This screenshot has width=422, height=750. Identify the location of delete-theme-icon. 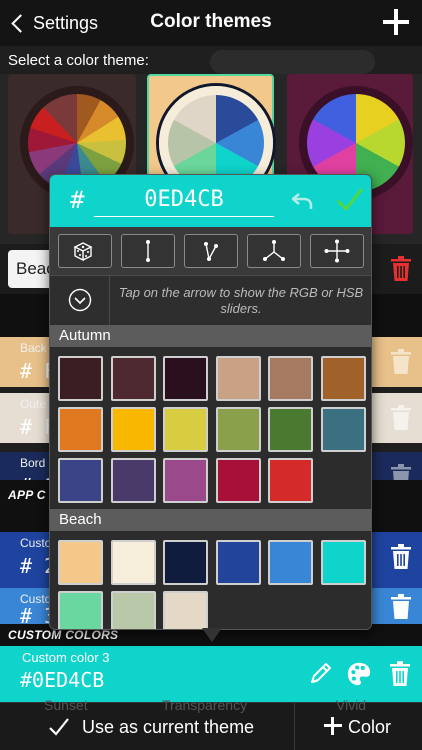
(401, 269).